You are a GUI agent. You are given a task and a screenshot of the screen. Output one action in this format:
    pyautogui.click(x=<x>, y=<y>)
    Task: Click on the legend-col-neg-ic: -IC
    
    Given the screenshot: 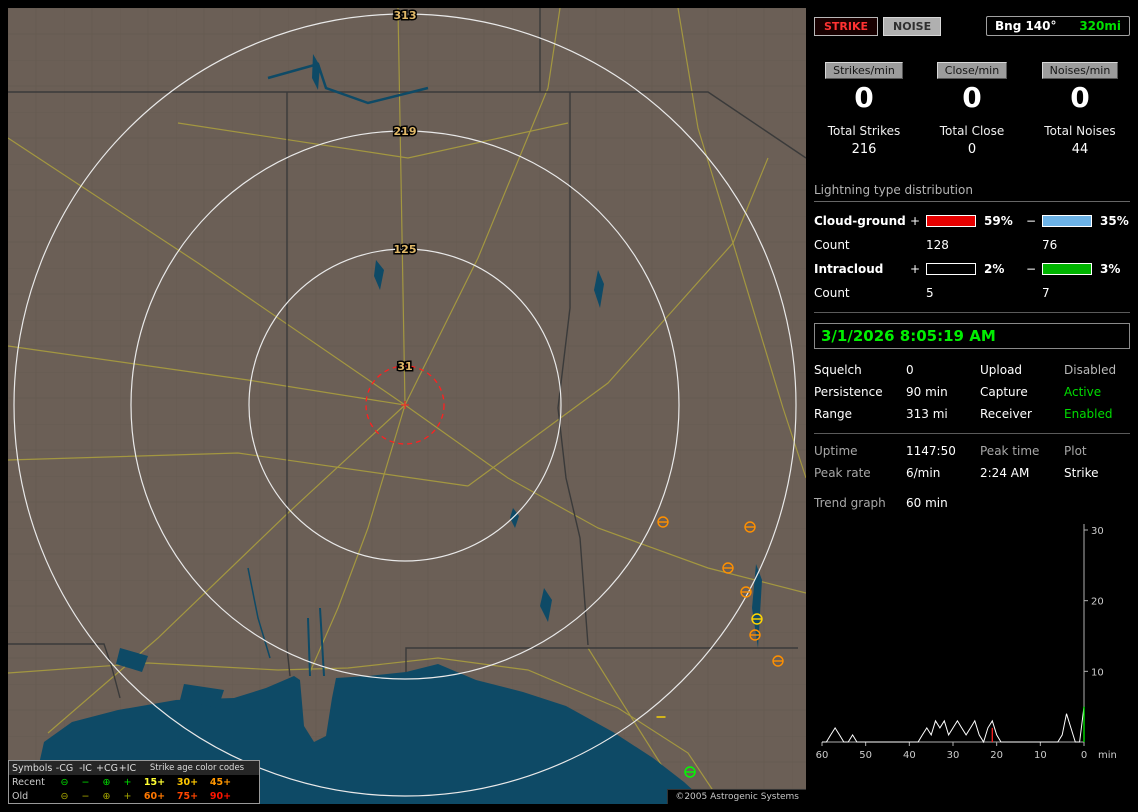 What is the action you would take?
    pyautogui.click(x=85, y=768)
    